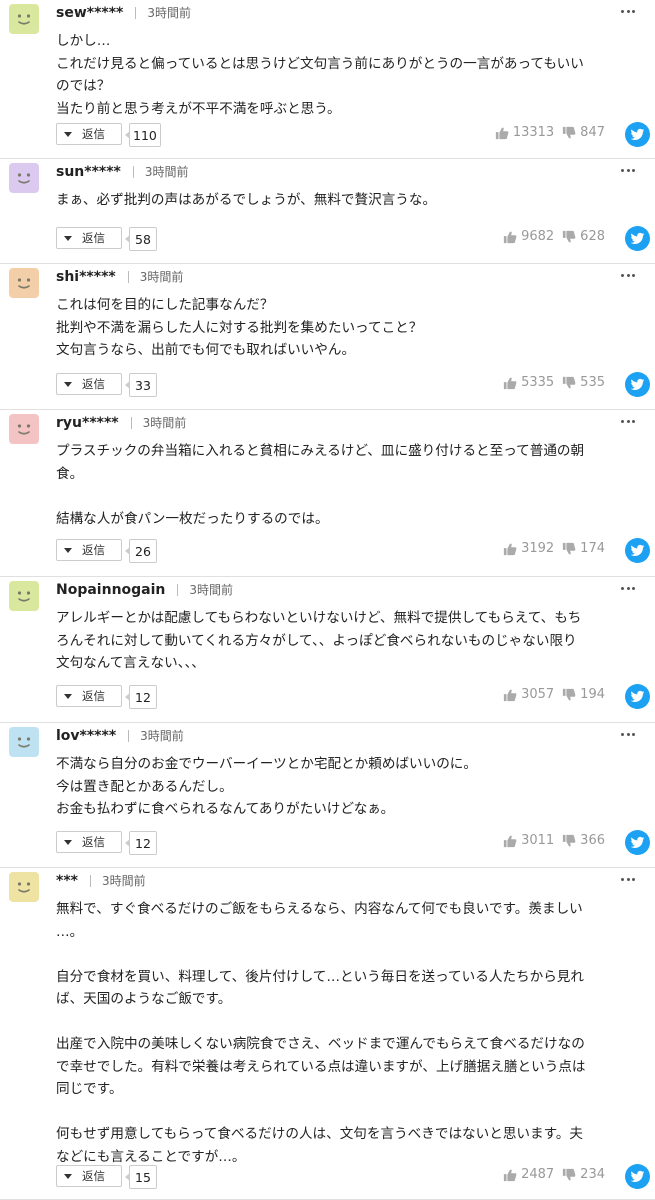  I want to click on dislike-count: 174, so click(592, 548).